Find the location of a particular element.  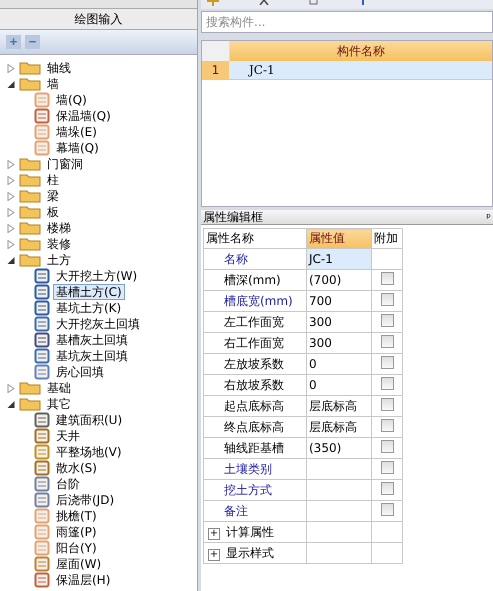

property-group: 显示样式 is located at coordinates (250, 553).